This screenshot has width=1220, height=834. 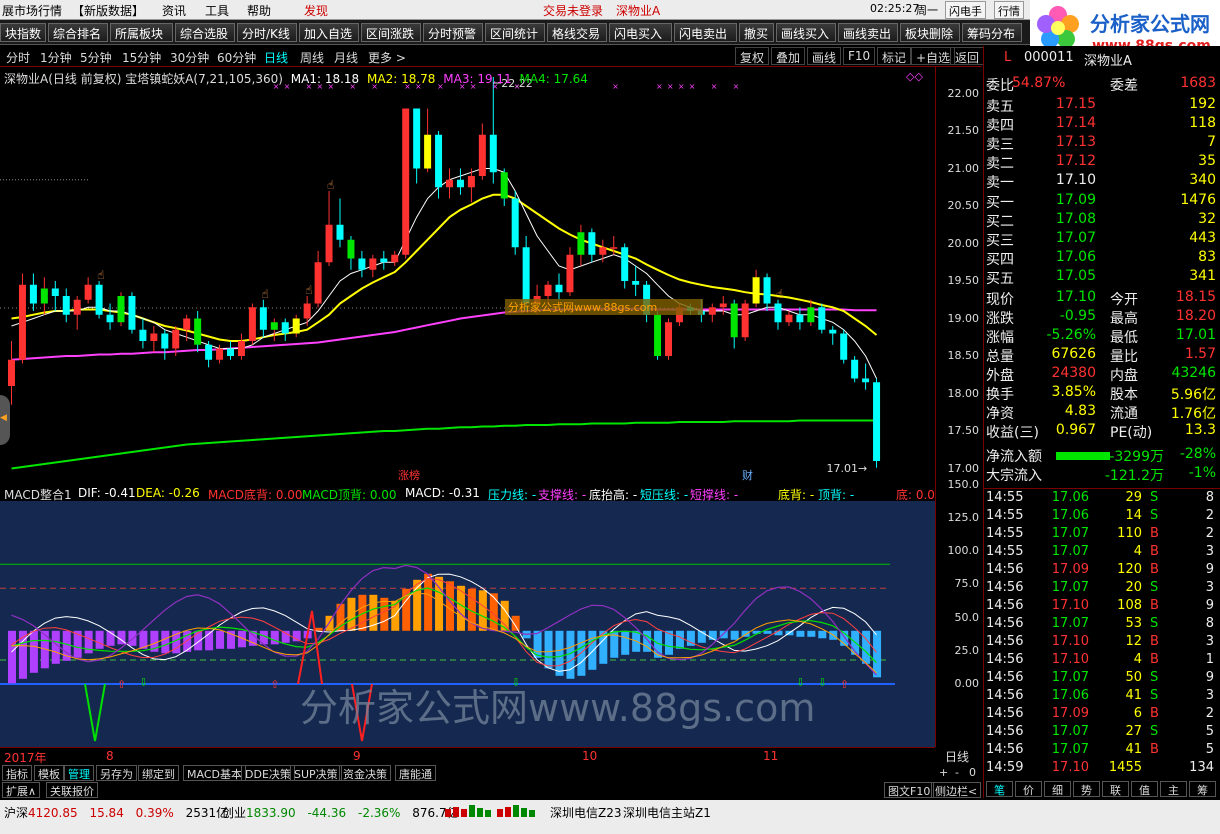 I want to click on quote-button: 行情, so click(x=1009, y=10).